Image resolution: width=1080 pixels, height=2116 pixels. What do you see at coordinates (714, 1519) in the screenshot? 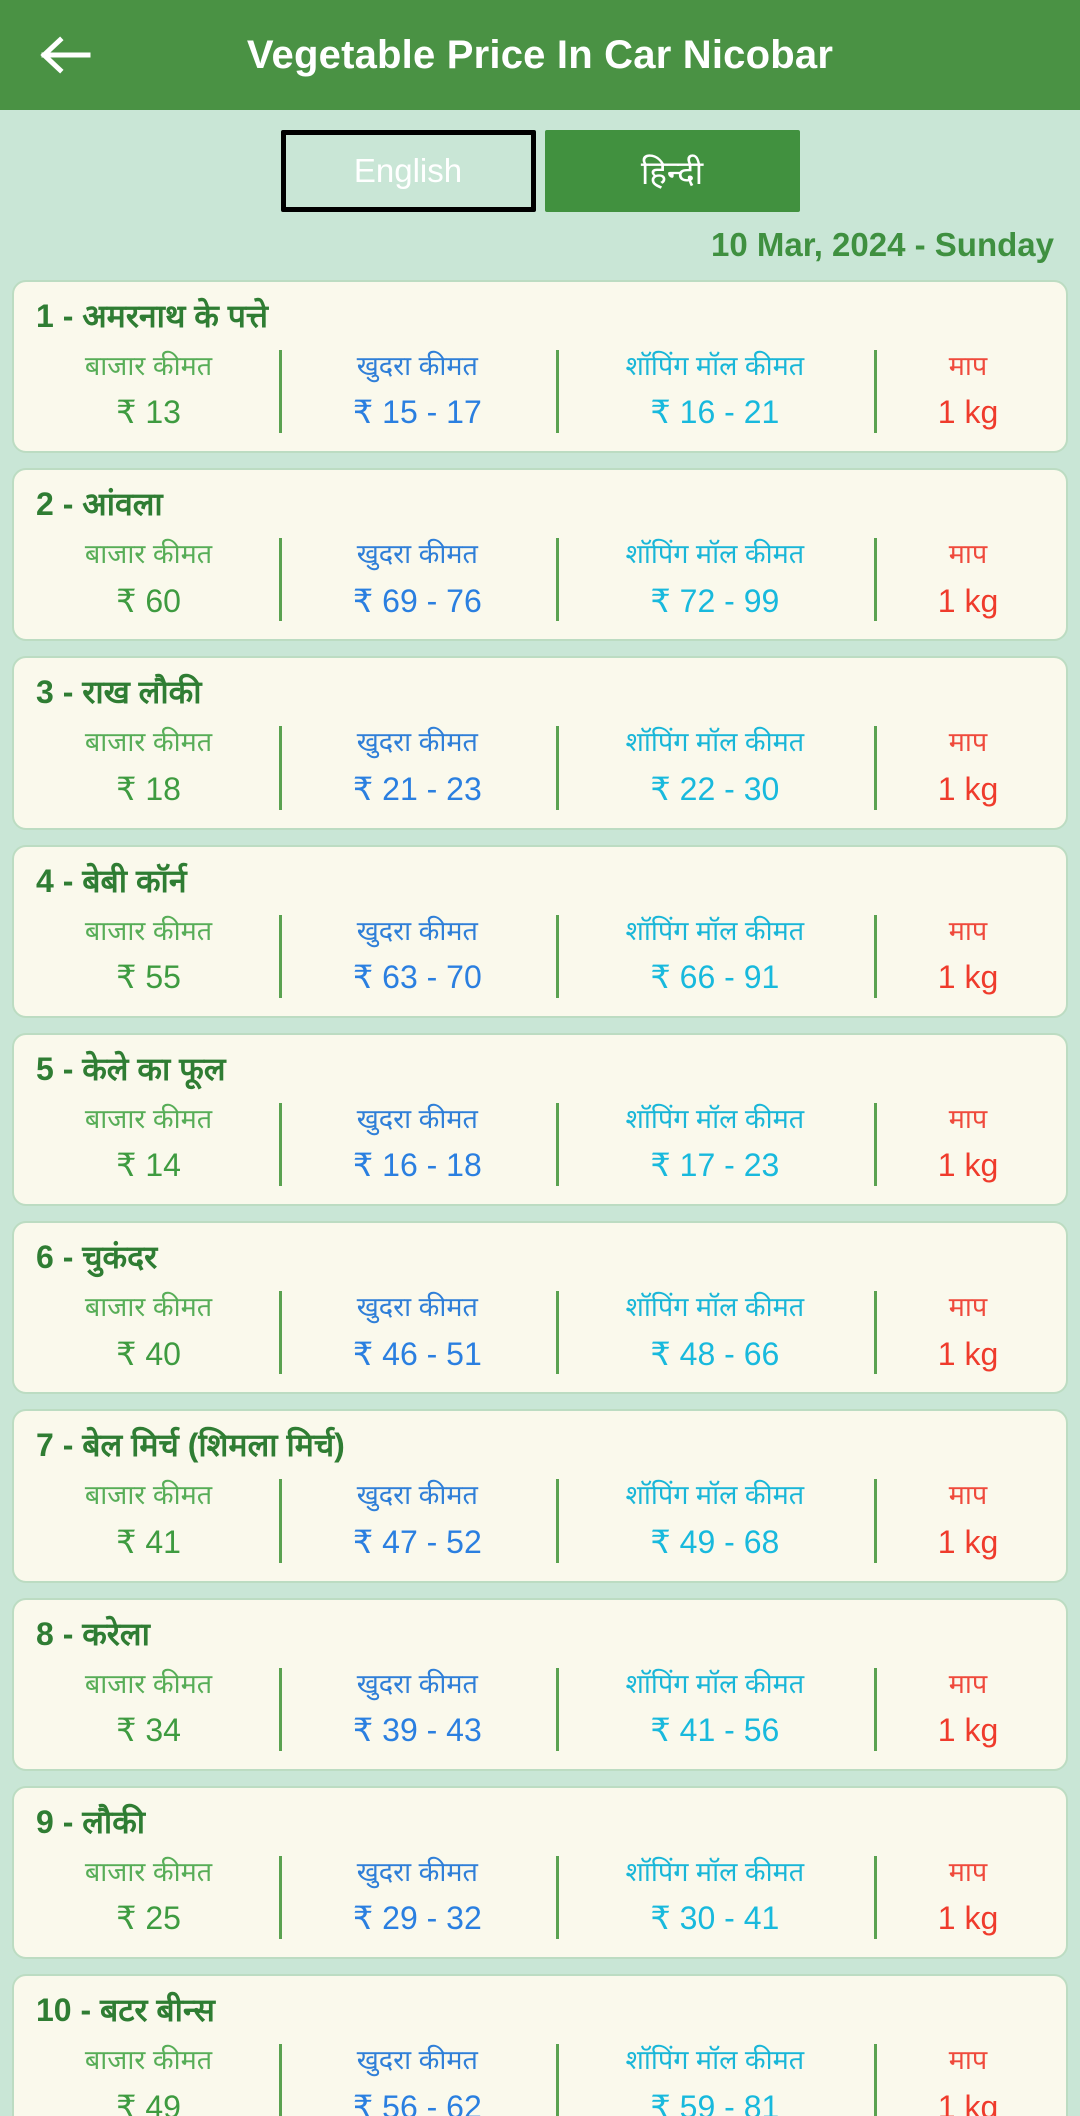
I see `price-column-mall-price: शॉपिंग मॉल कीमत ₹ 49 - 68` at bounding box center [714, 1519].